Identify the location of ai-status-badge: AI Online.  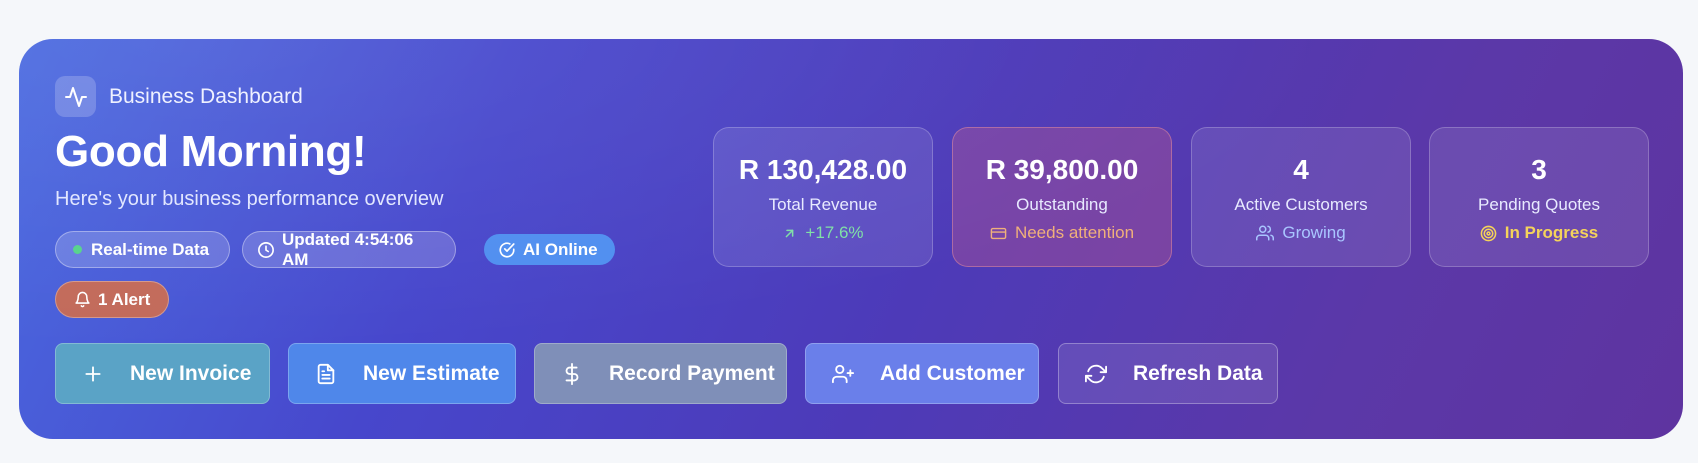
(549, 249).